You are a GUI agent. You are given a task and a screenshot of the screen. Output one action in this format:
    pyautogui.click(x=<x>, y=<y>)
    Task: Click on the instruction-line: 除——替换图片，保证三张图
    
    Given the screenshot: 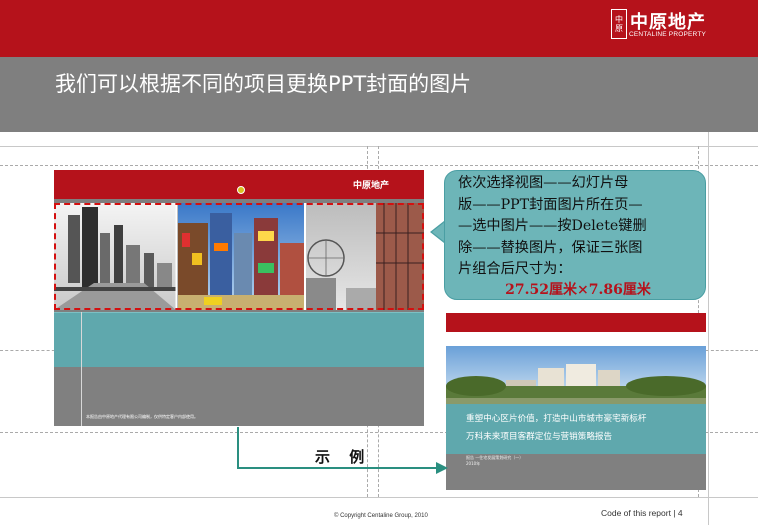 What is the action you would take?
    pyautogui.click(x=550, y=247)
    